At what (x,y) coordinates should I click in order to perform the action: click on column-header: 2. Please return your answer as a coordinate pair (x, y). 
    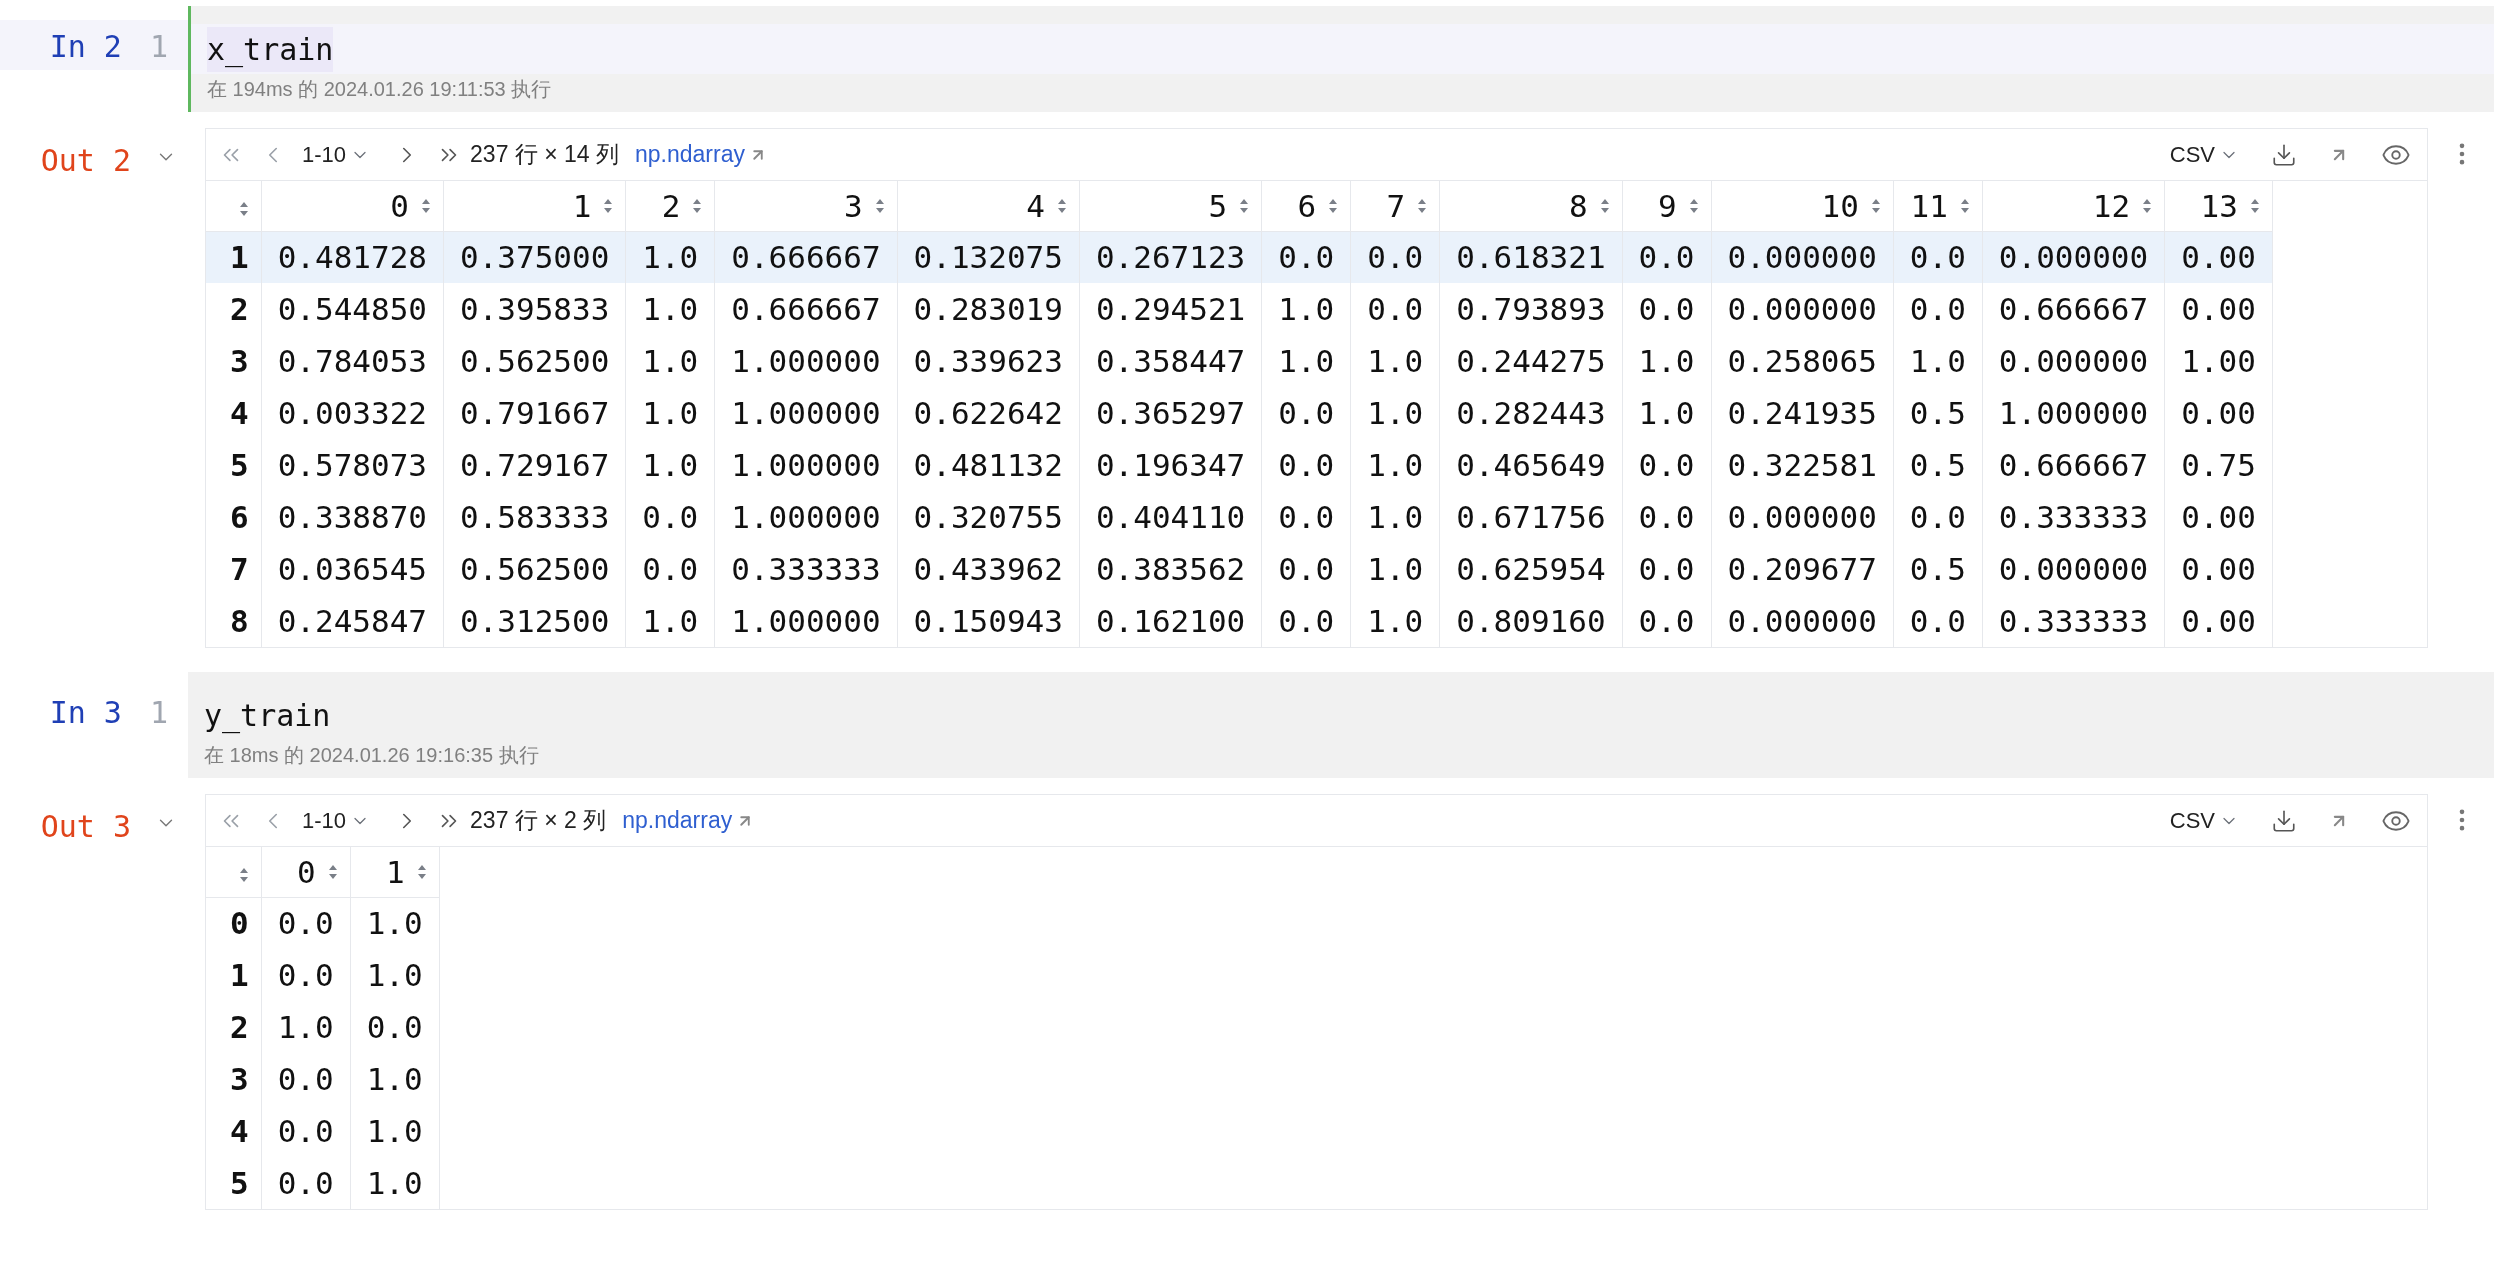
    Looking at the image, I should click on (671, 205).